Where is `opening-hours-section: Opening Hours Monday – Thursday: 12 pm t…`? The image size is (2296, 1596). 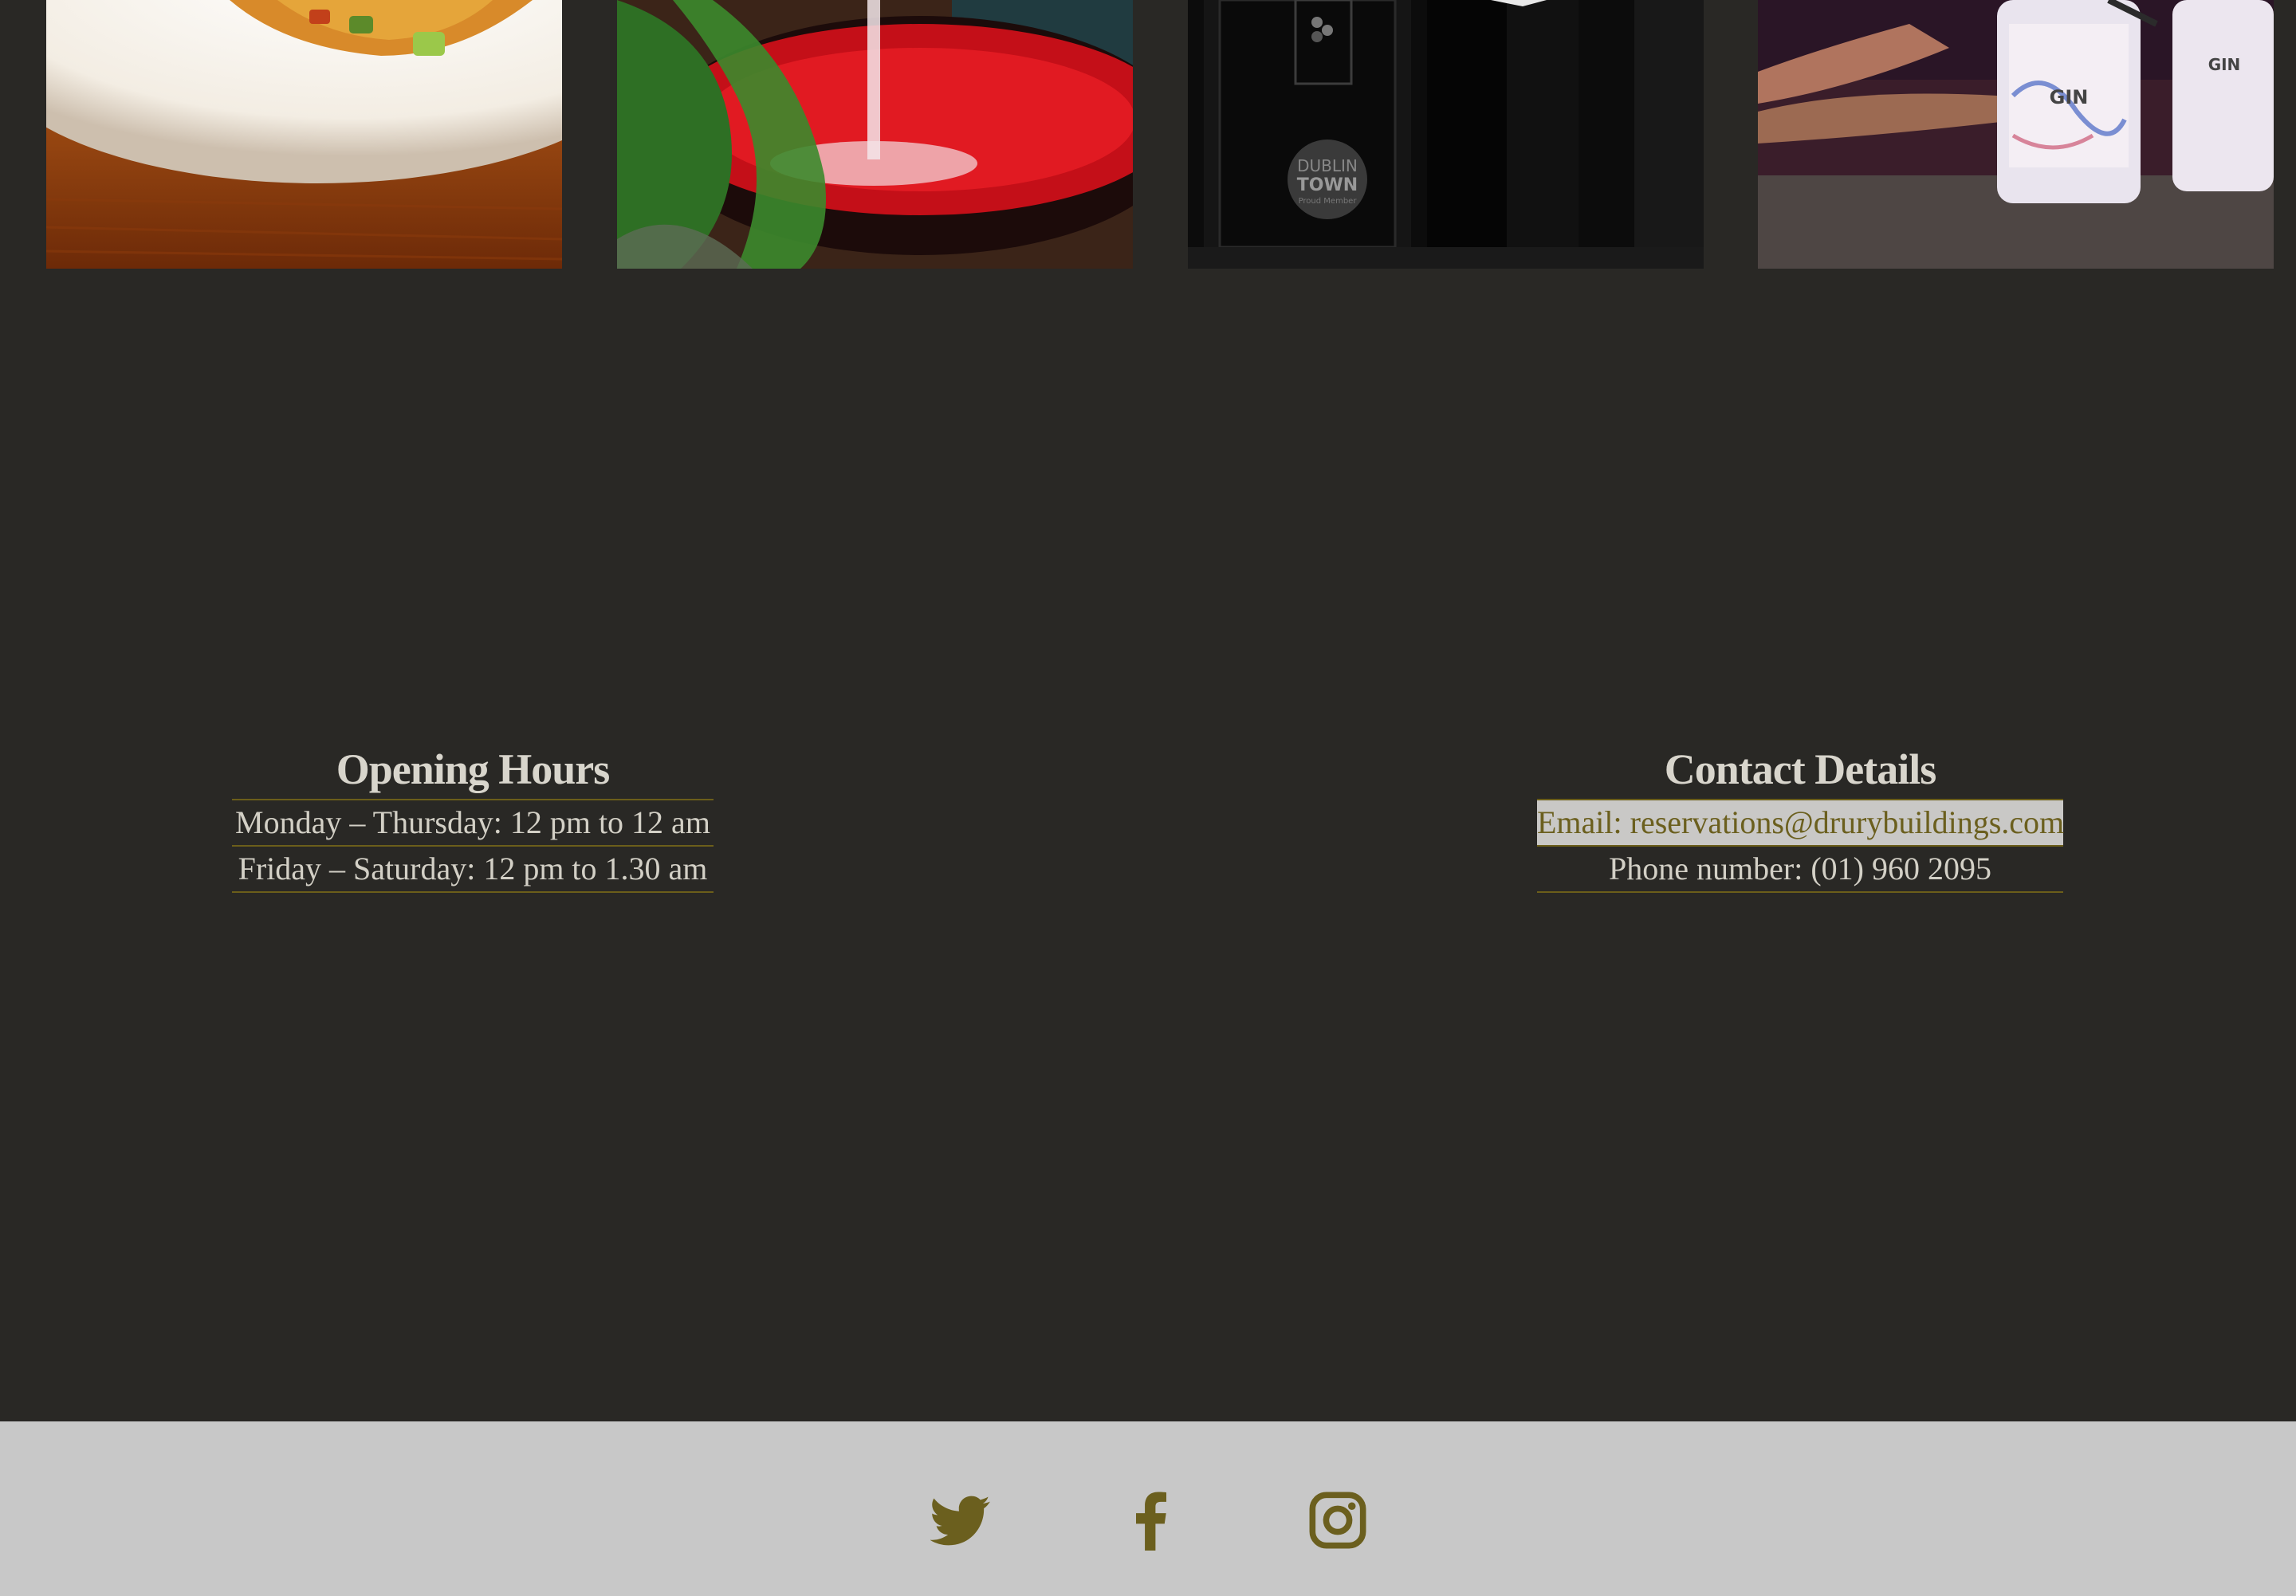 opening-hours-section: Opening Hours Monday – Thursday: 12 pm t… is located at coordinates (473, 816).